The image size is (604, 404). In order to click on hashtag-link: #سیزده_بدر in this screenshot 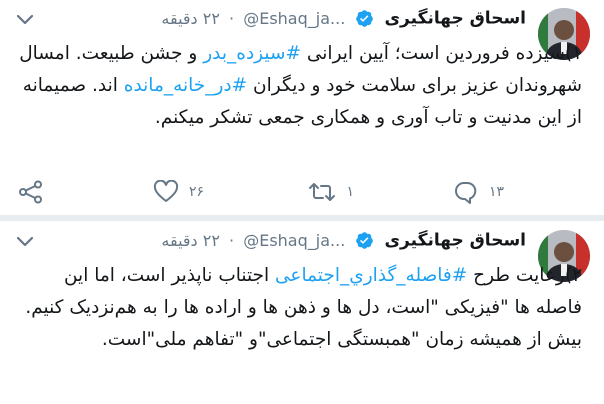, I will do `click(252, 53)`.